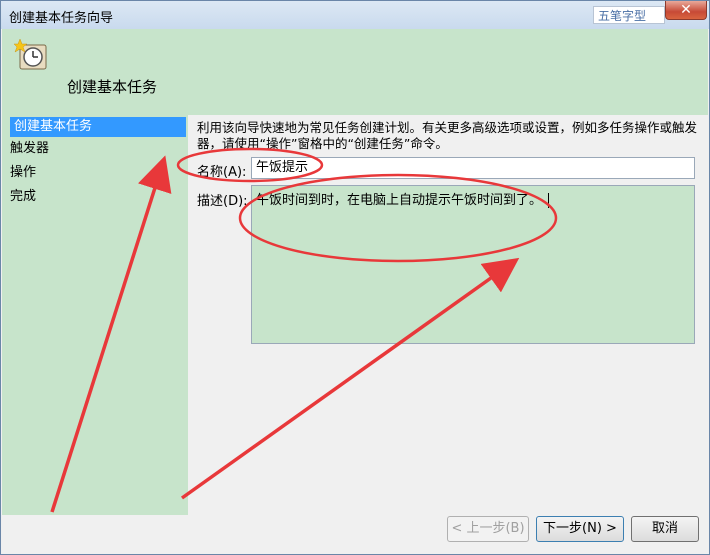  What do you see at coordinates (98, 127) in the screenshot?
I see `nav-item-create-basic-task: 创建基本任务` at bounding box center [98, 127].